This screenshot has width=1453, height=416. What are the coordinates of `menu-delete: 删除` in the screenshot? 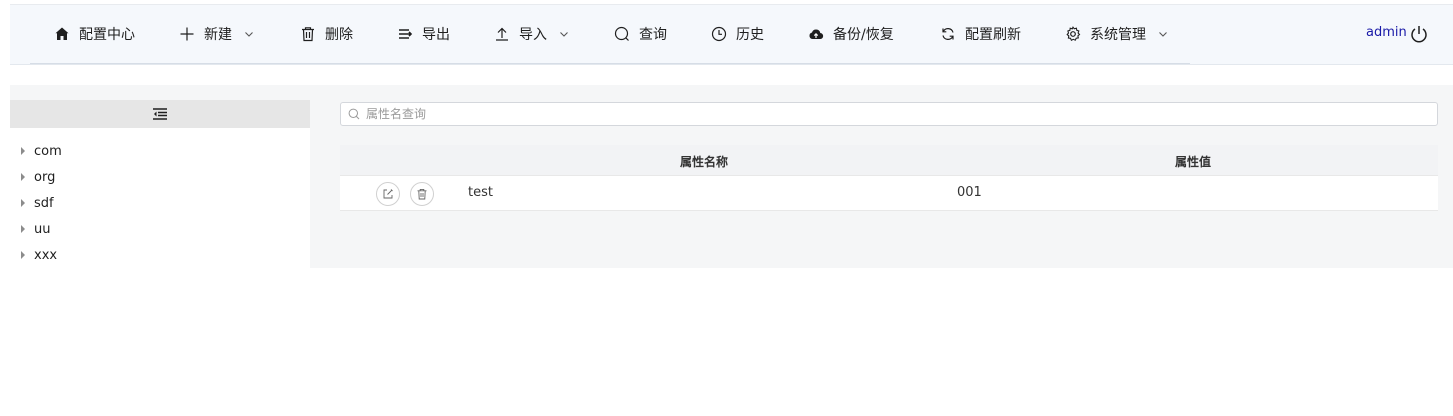 It's located at (326, 34).